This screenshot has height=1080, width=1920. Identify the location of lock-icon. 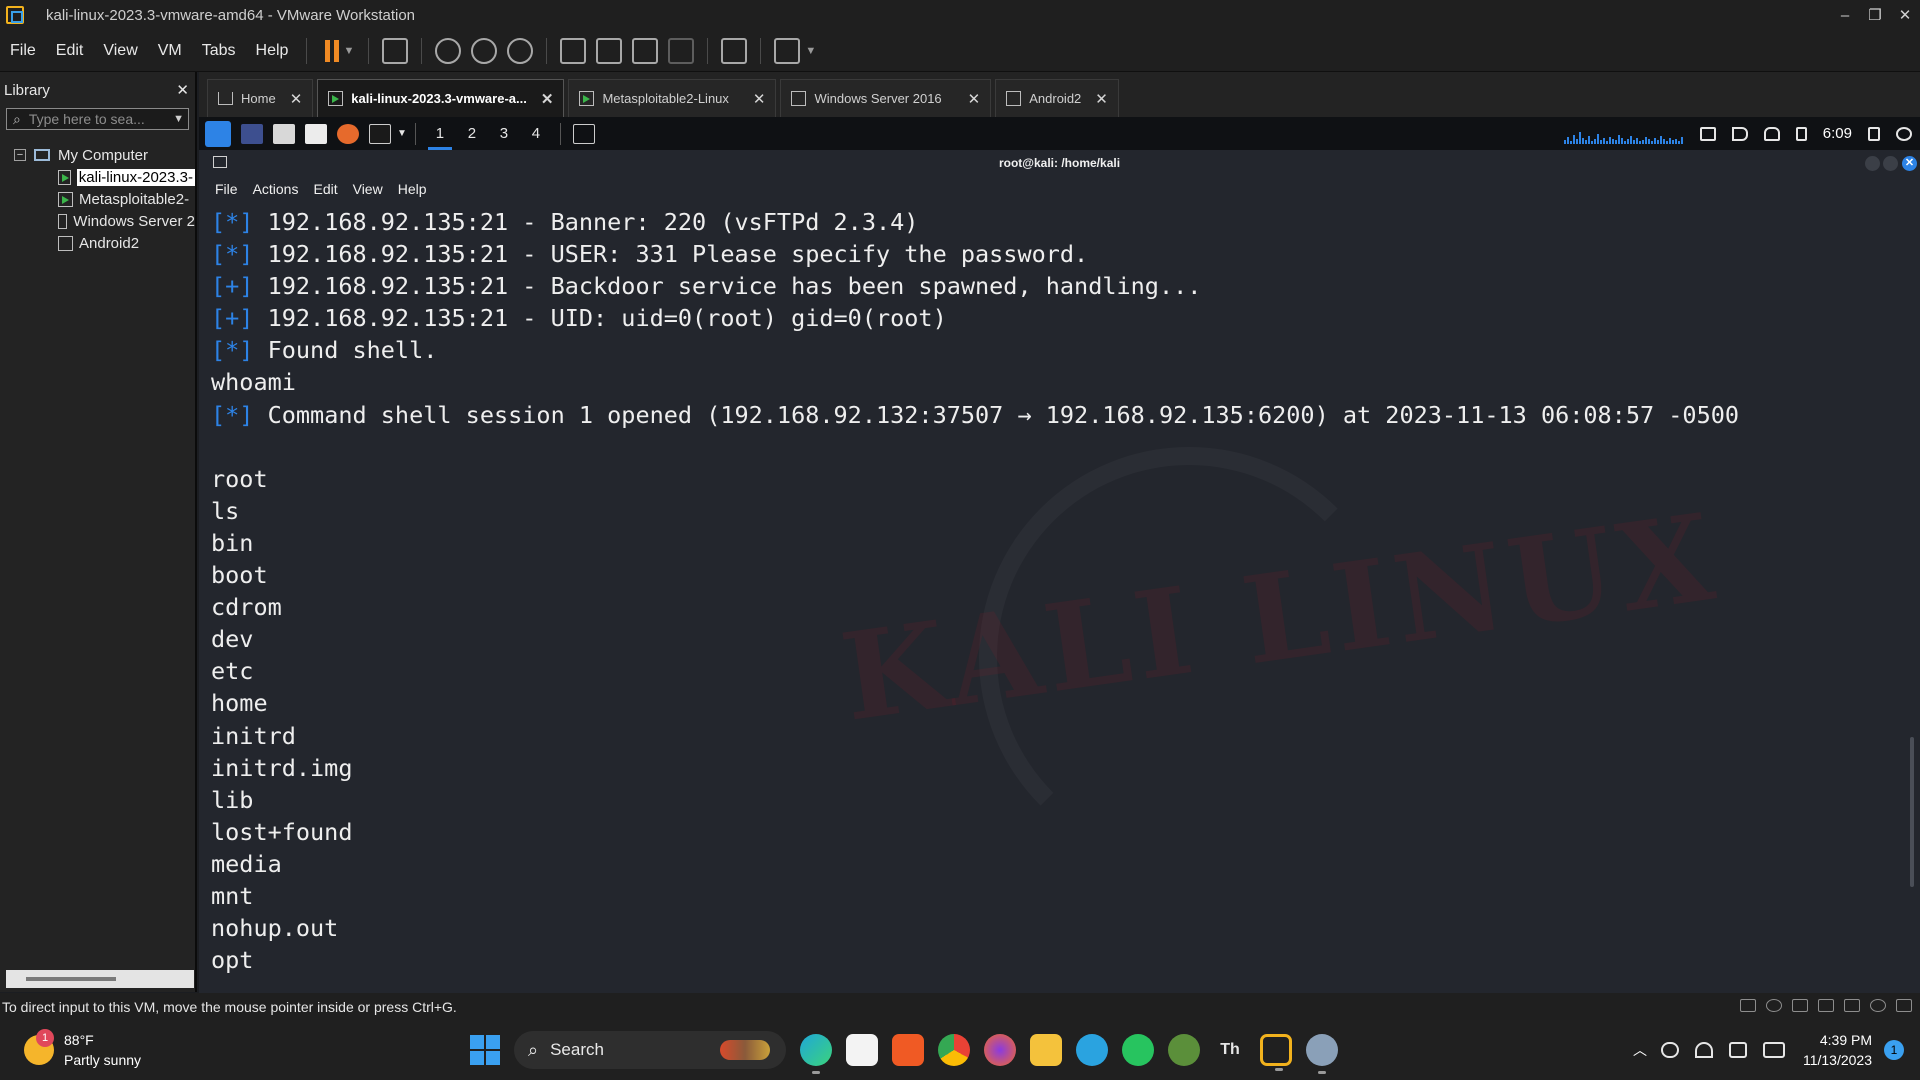
(1874, 133).